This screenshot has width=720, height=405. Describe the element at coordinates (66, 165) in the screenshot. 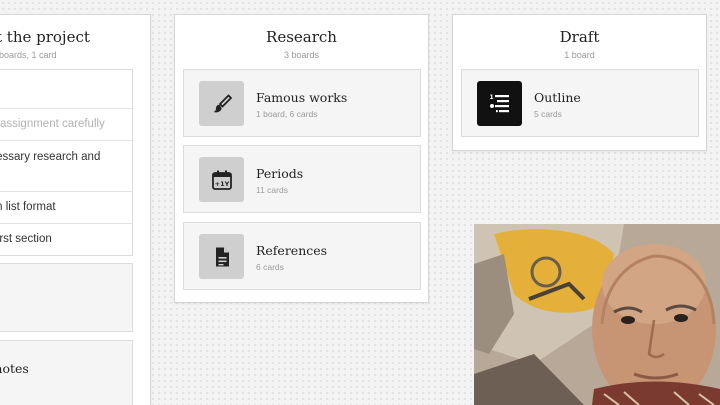

I see `list-item: ecessary research and` at that location.